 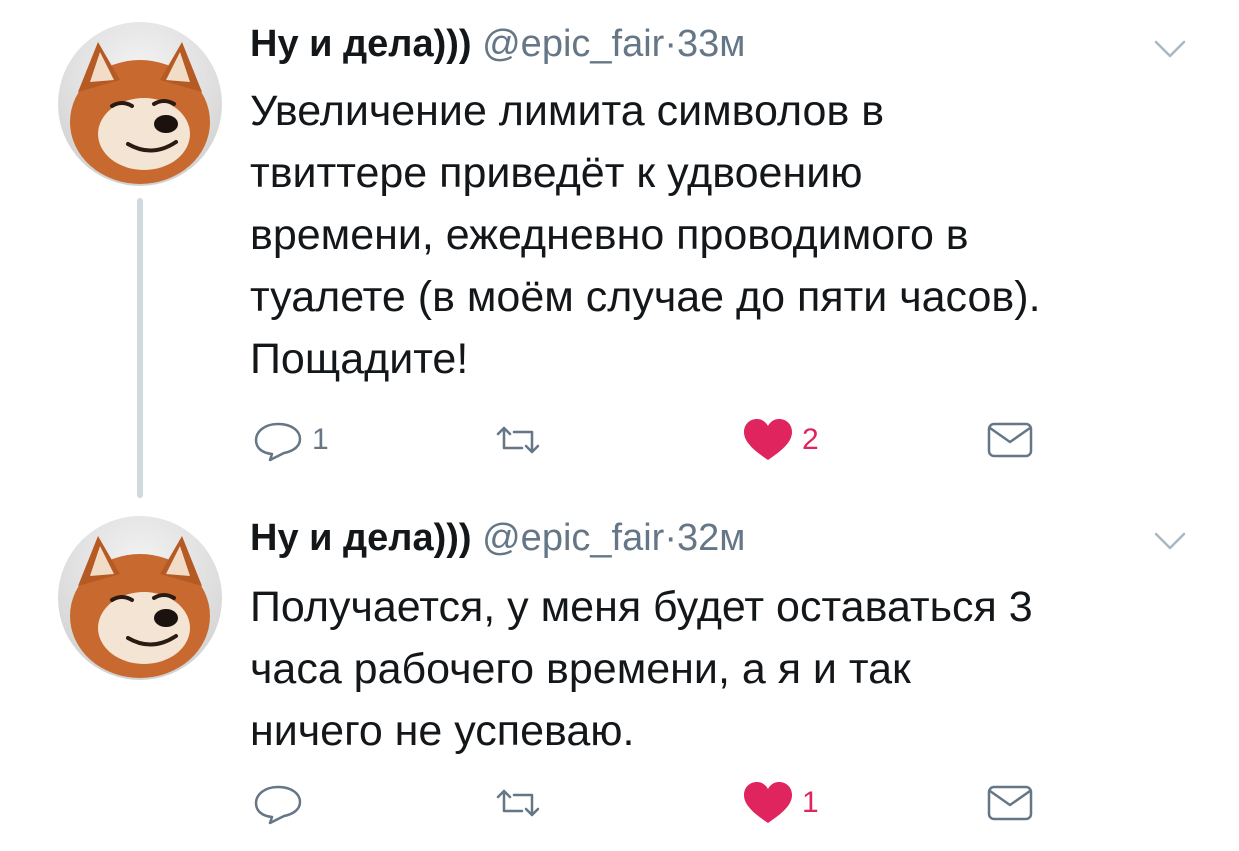 What do you see at coordinates (711, 44) in the screenshot?
I see `tweet-timestamp: 33м` at bounding box center [711, 44].